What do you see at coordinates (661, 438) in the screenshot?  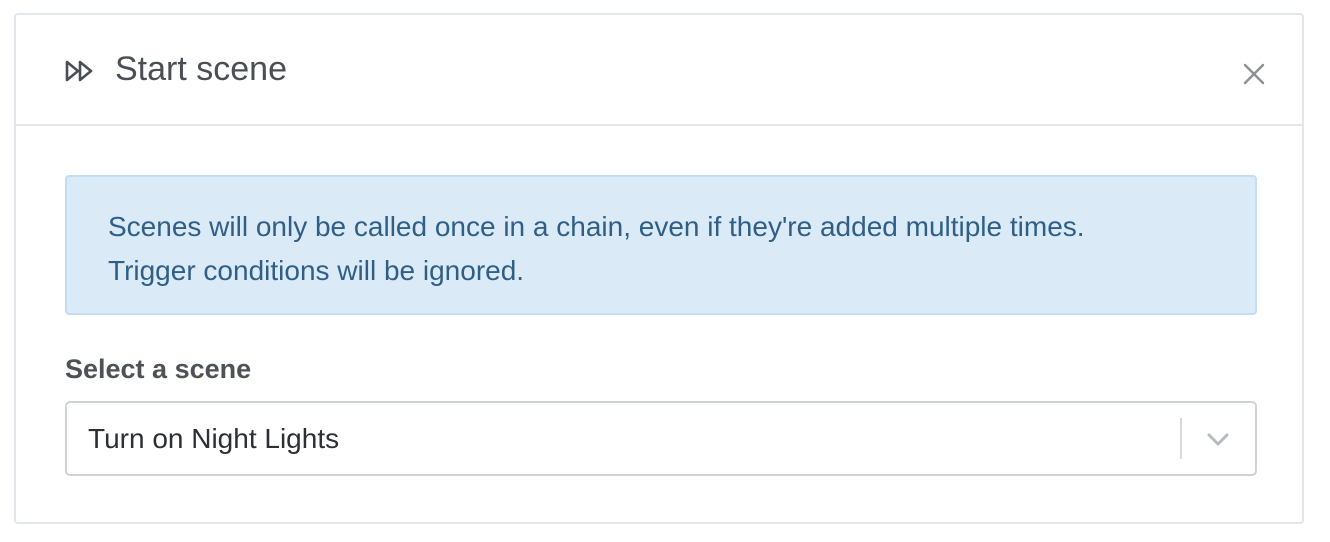 I see `scene-select: Turn on Night Lights` at bounding box center [661, 438].